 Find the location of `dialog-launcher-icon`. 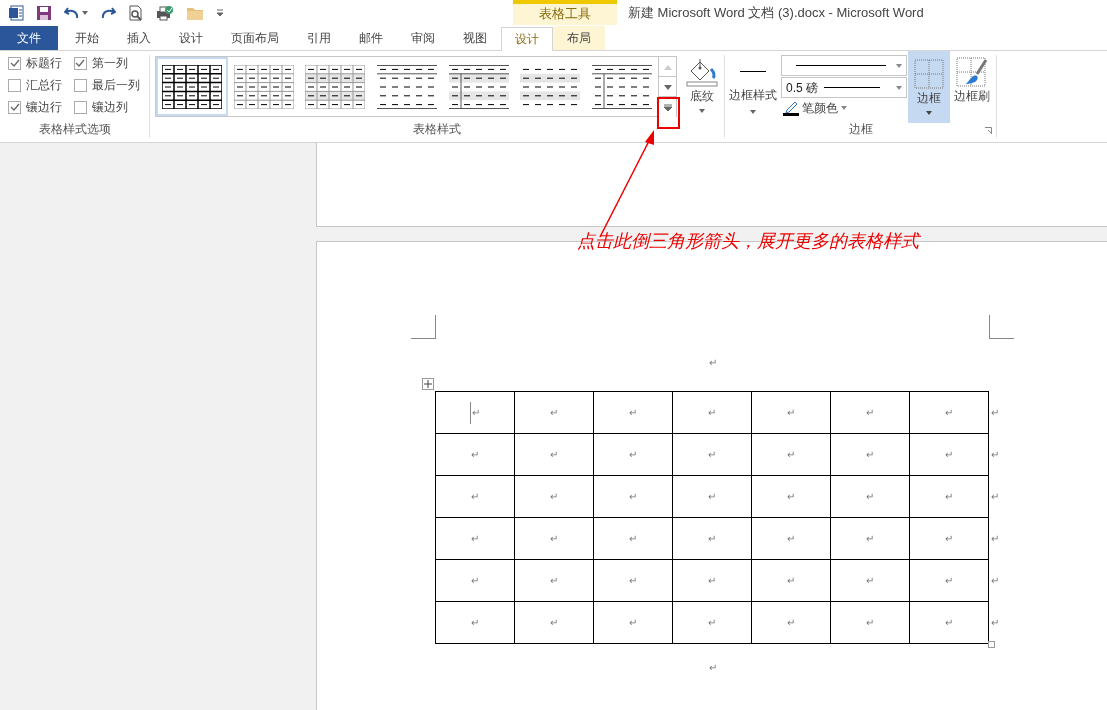

dialog-launcher-icon is located at coordinates (988, 130).